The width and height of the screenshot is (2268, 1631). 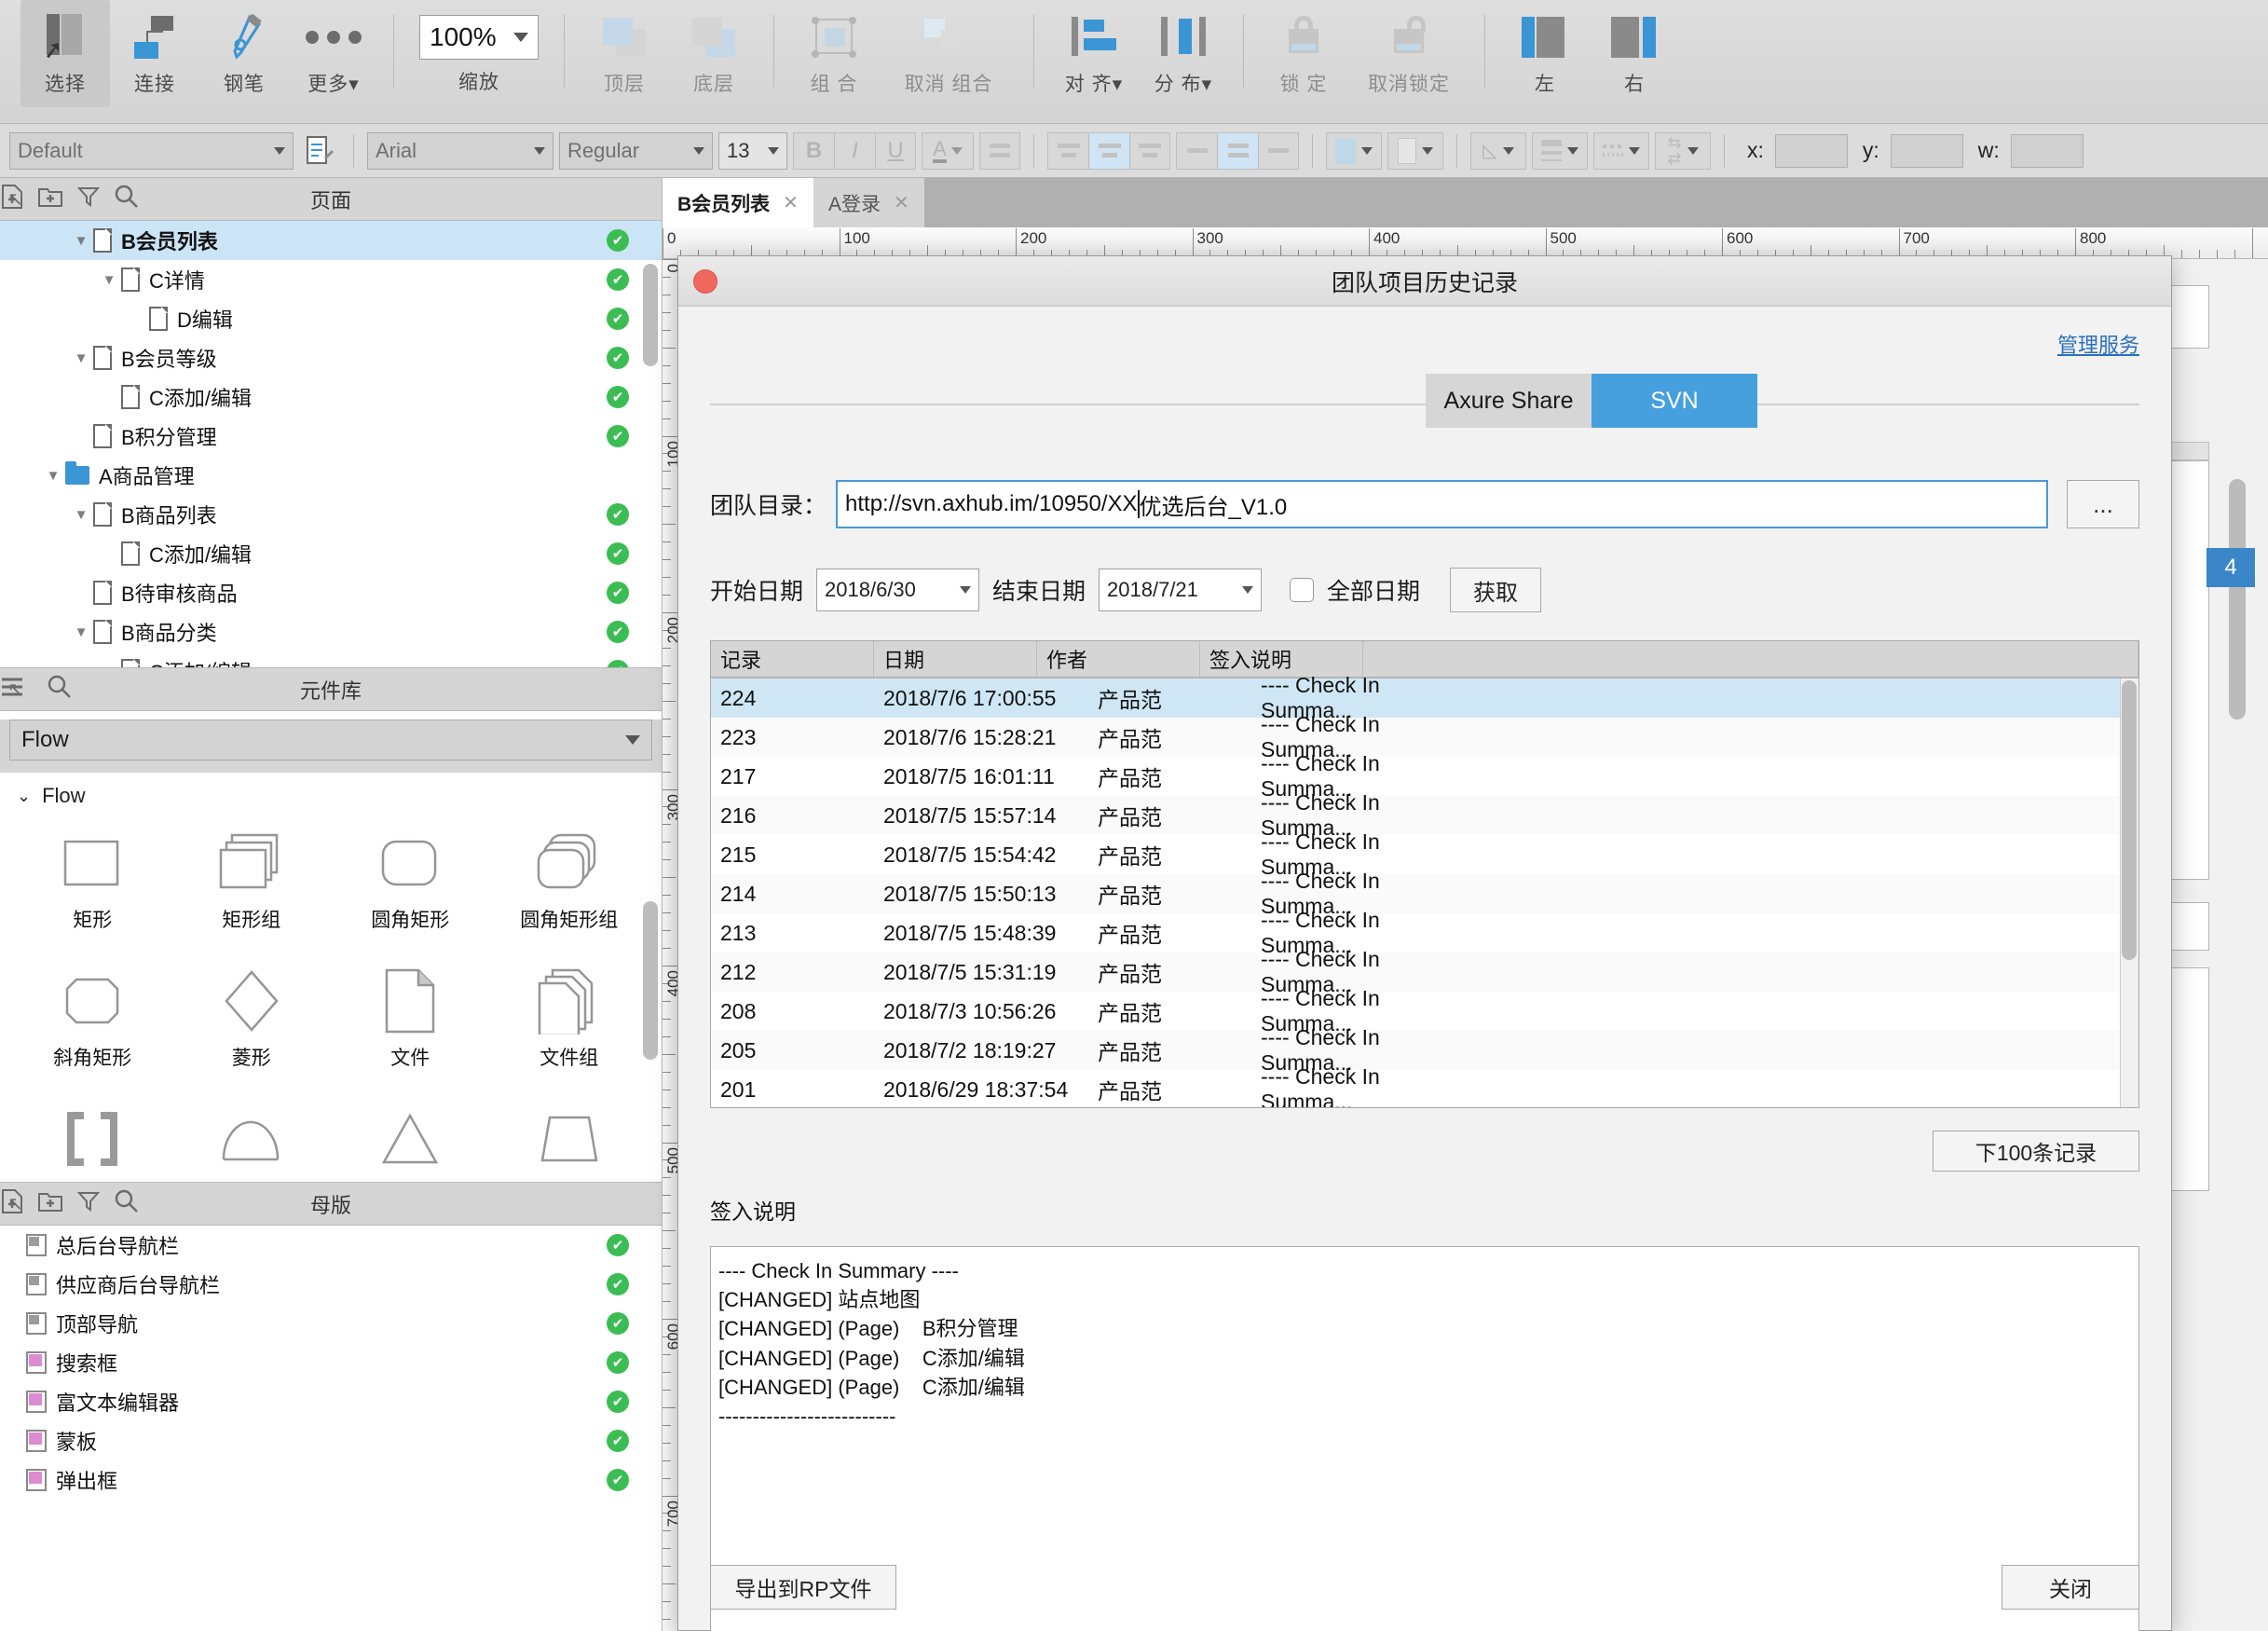 I want to click on master-list-item: 搜索框 ✔, so click(x=331, y=1362).